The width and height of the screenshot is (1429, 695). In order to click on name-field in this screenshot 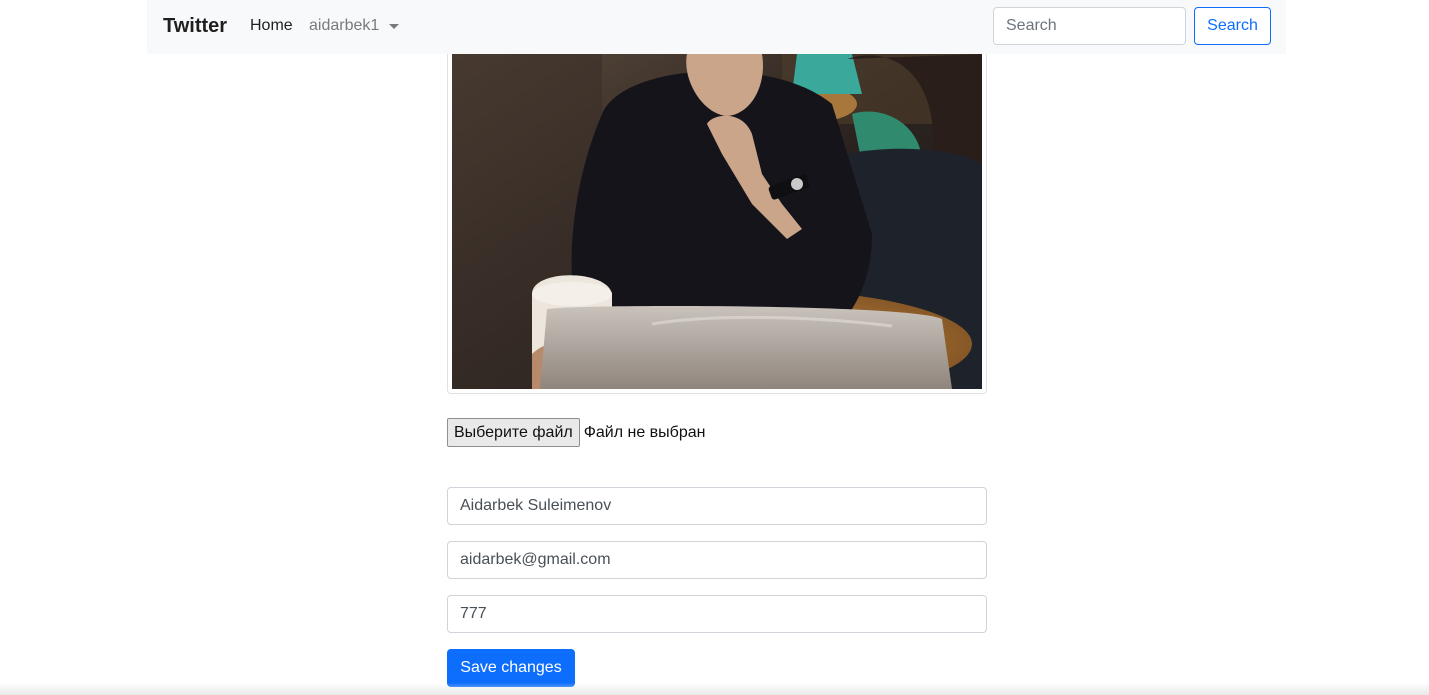, I will do `click(717, 506)`.